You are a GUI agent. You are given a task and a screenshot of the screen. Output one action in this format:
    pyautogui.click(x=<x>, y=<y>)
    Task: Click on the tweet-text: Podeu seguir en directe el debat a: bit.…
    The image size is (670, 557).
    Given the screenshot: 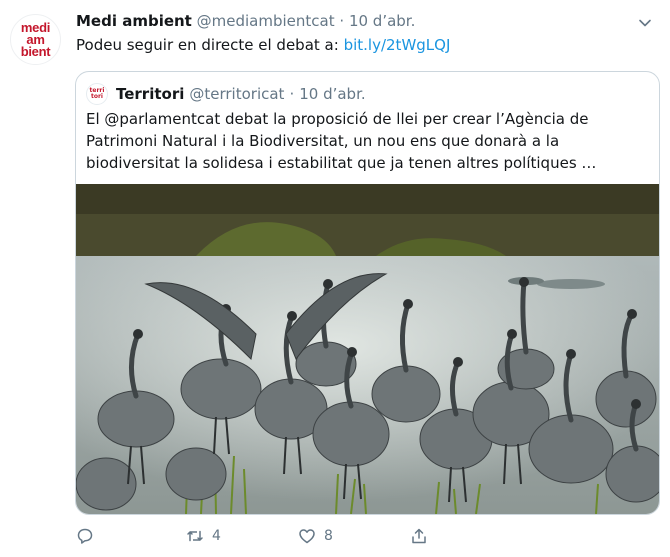 What is the action you would take?
    pyautogui.click(x=263, y=45)
    